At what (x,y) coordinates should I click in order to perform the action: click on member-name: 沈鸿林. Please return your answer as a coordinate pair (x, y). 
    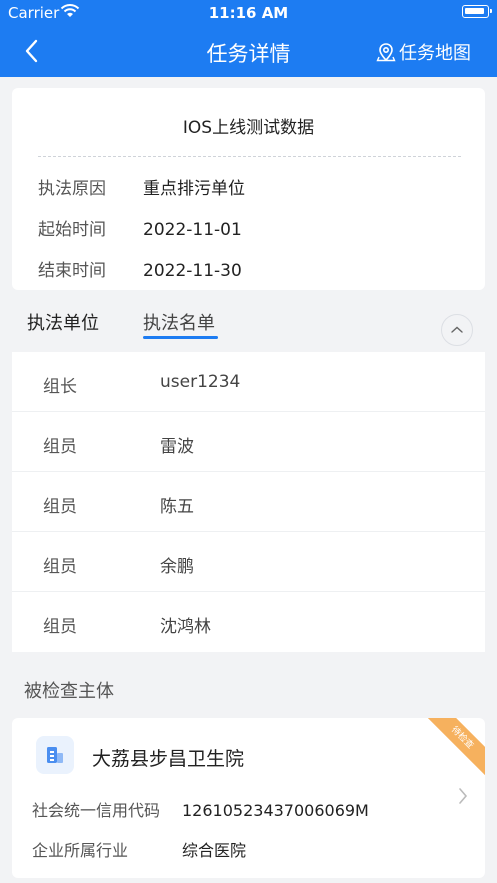
    Looking at the image, I should click on (185, 627).